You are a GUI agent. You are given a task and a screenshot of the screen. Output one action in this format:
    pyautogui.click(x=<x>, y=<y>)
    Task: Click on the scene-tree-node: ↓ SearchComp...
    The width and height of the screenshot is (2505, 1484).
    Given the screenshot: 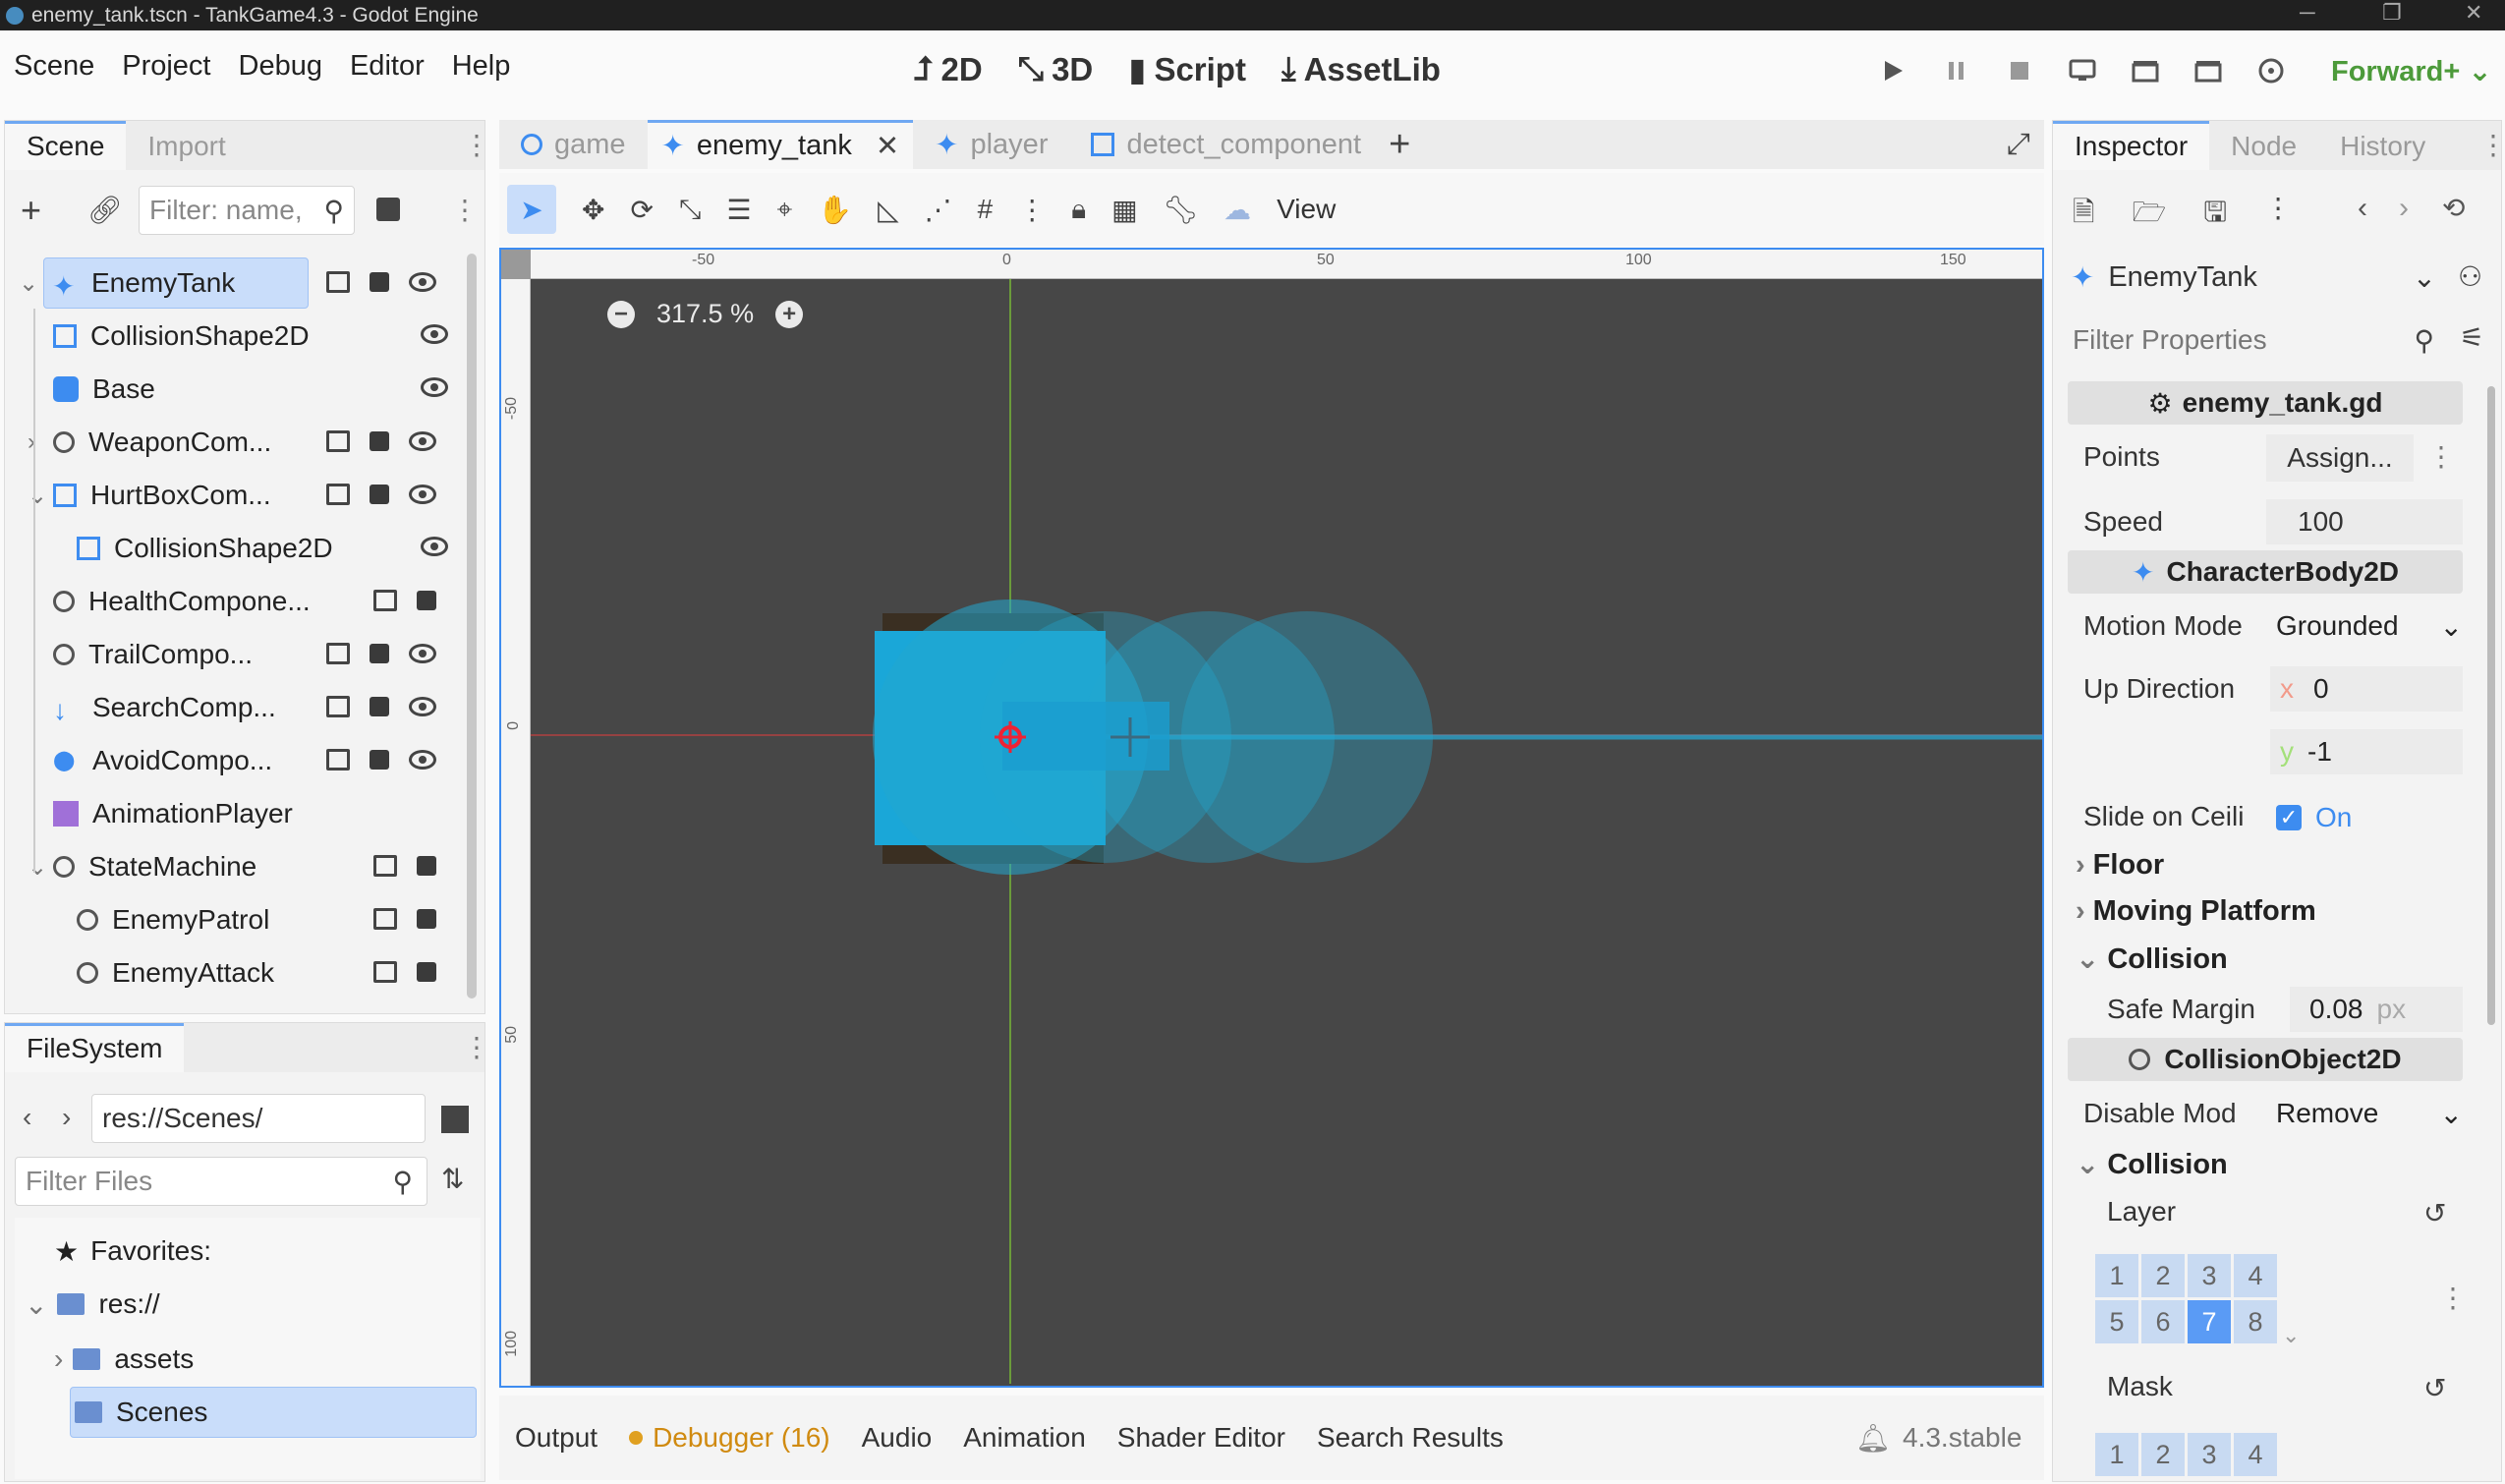 What is the action you would take?
    pyautogui.click(x=164, y=707)
    